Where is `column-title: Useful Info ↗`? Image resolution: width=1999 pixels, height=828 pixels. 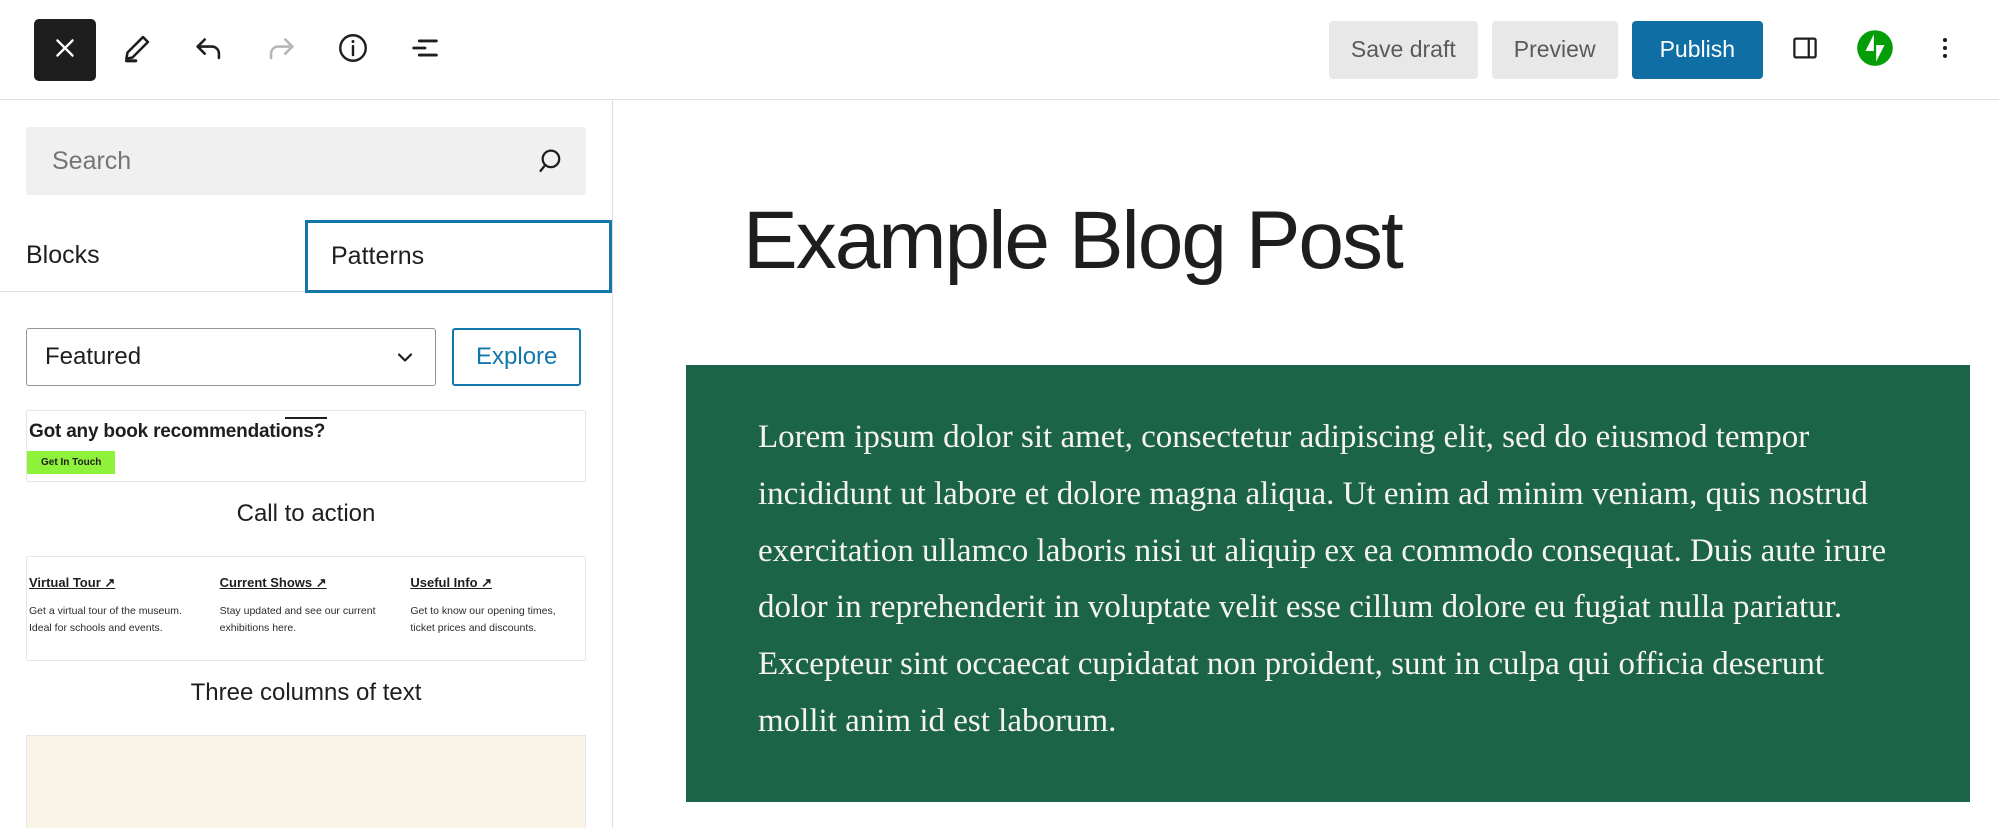 column-title: Useful Info ↗ is located at coordinates (451, 582).